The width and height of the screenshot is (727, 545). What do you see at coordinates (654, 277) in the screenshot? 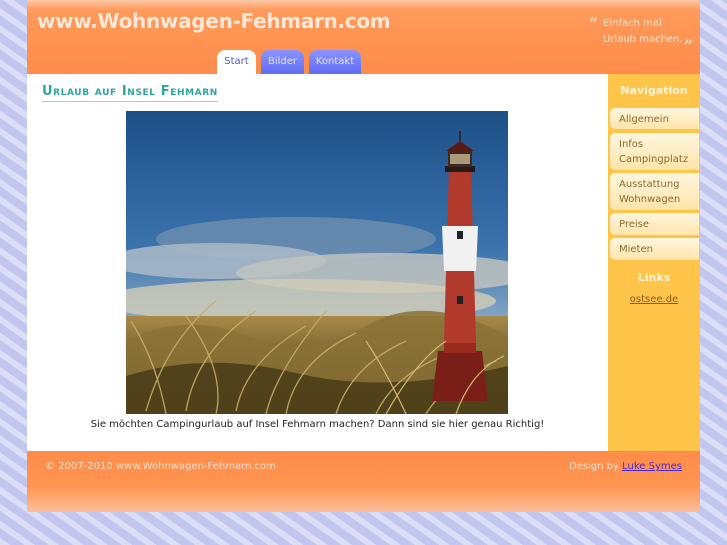
I see `links-heading: Links` at bounding box center [654, 277].